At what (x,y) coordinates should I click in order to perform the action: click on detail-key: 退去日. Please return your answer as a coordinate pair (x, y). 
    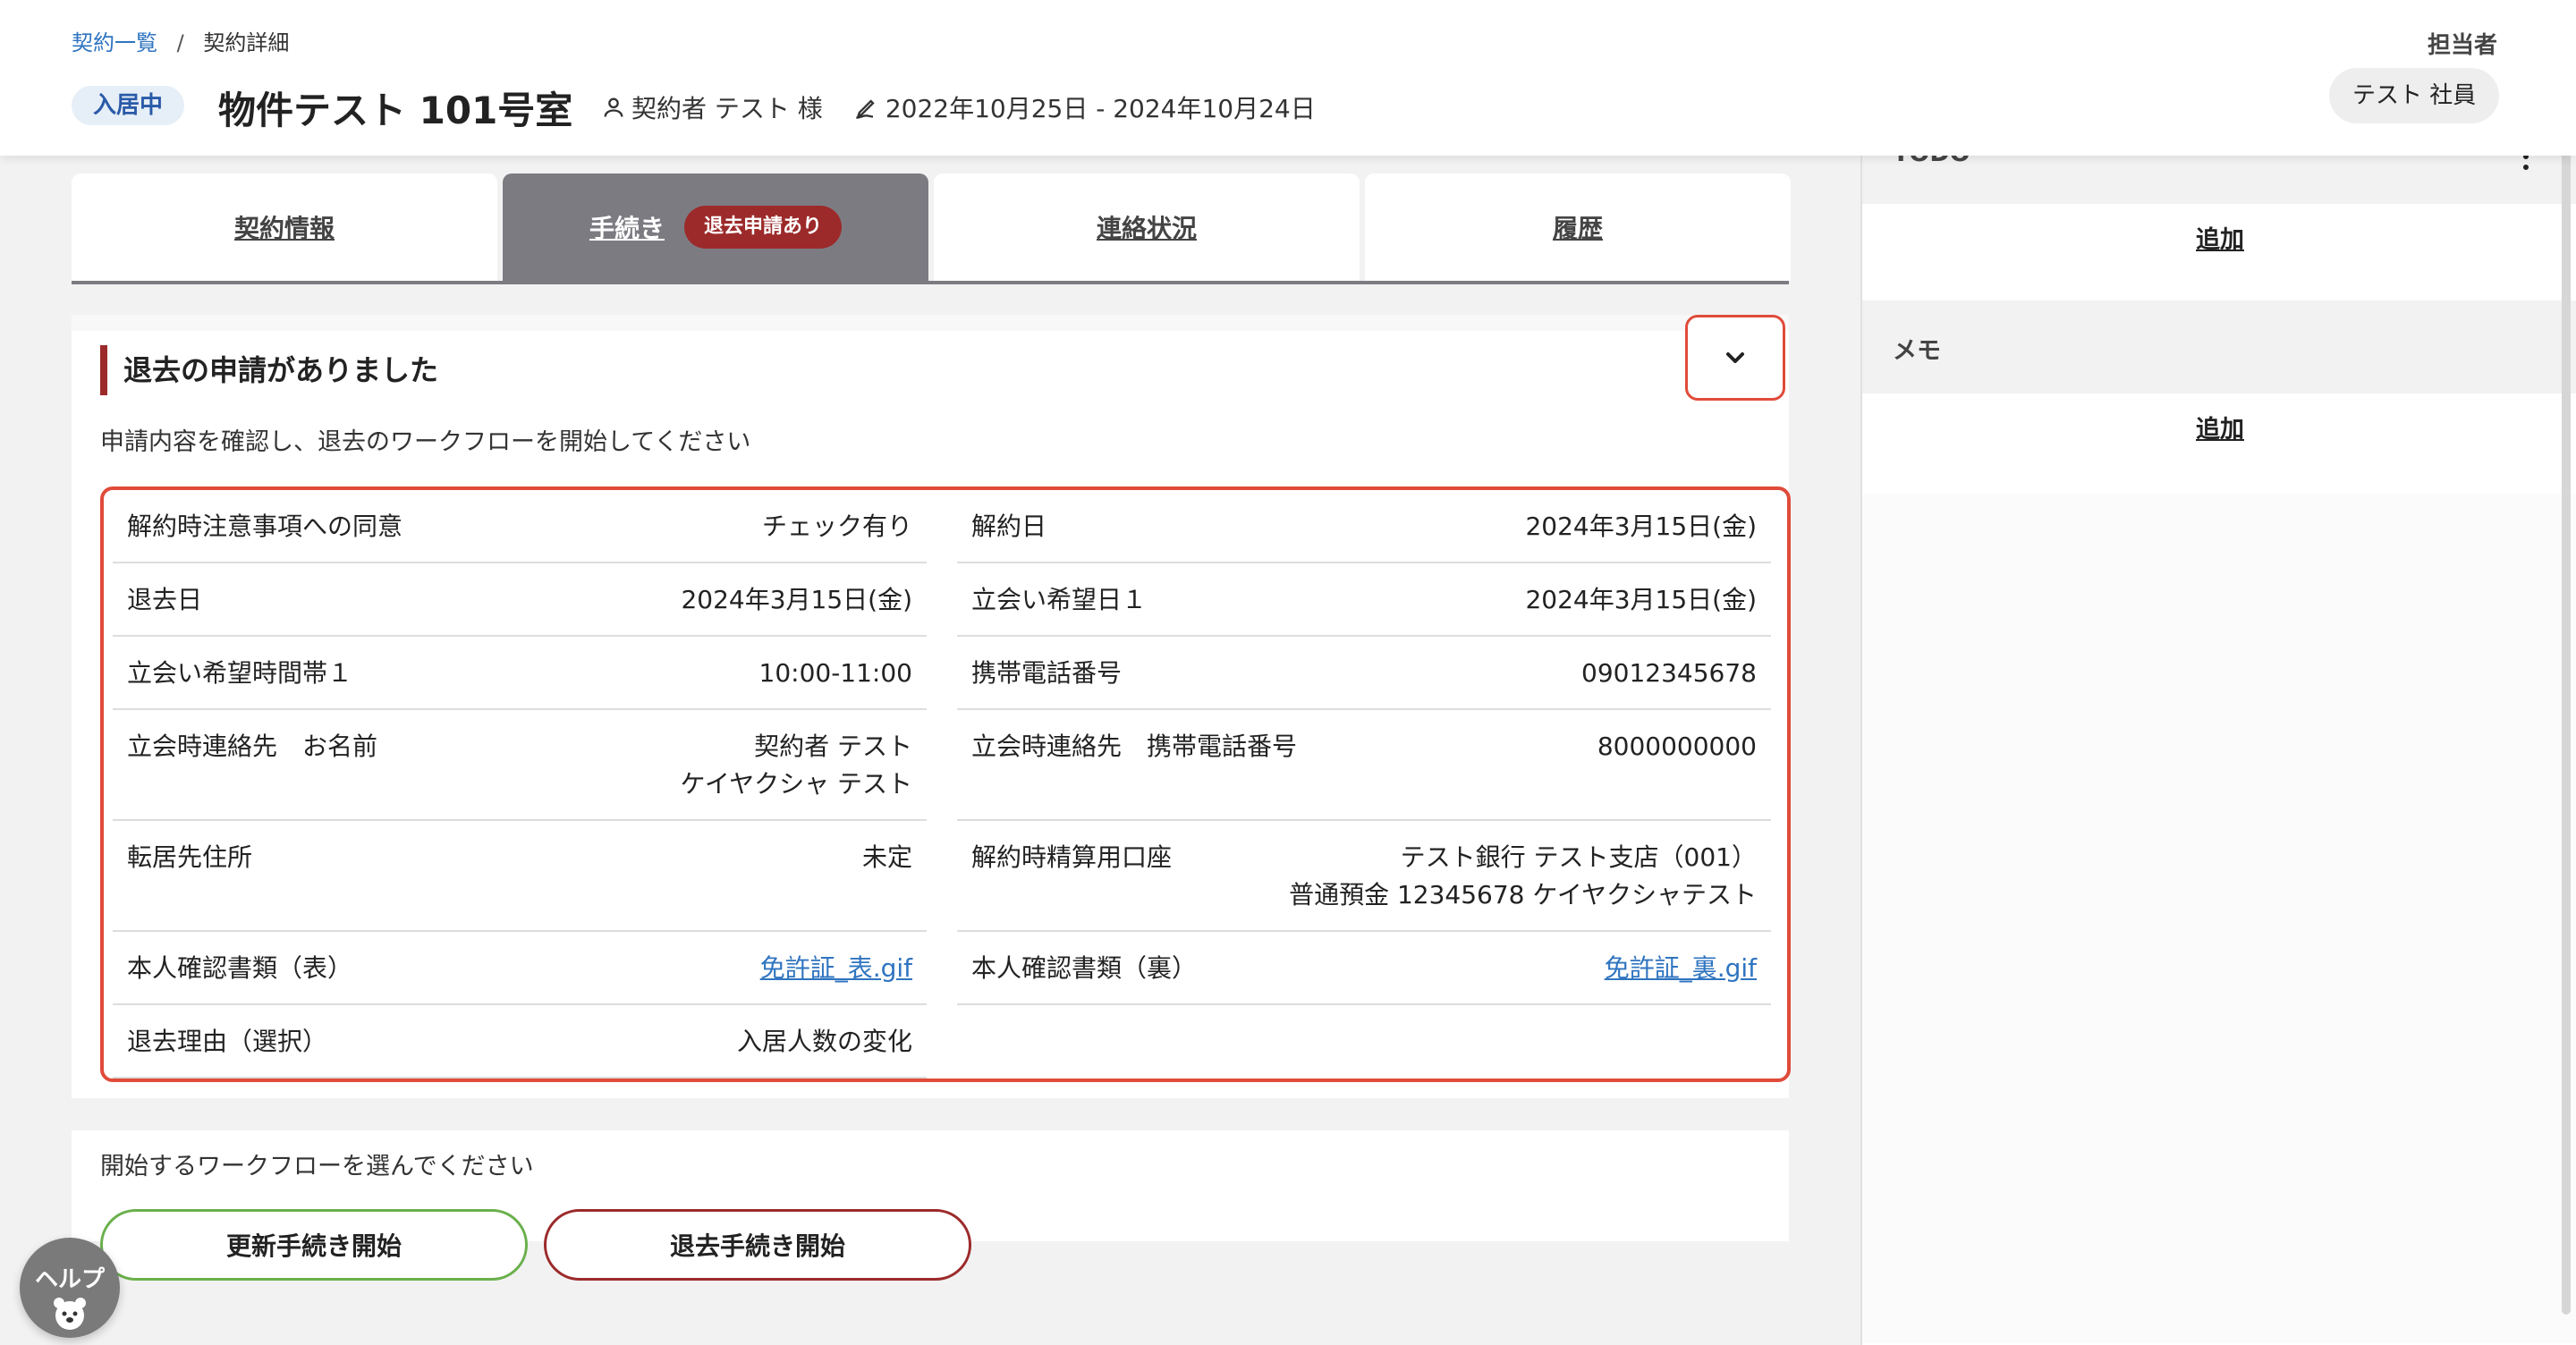
    Looking at the image, I should click on (165, 599).